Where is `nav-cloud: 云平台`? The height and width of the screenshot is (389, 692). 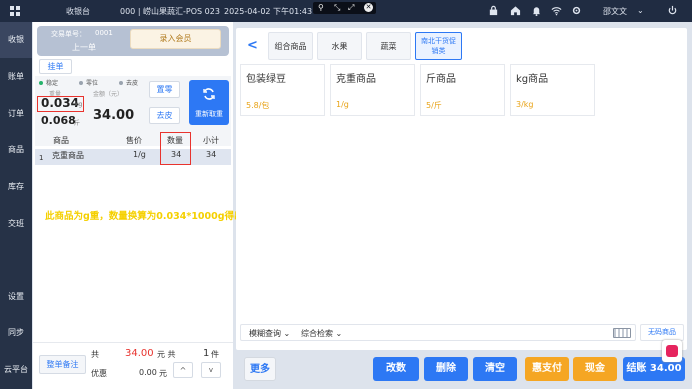 nav-cloud: 云平台 is located at coordinates (16, 370).